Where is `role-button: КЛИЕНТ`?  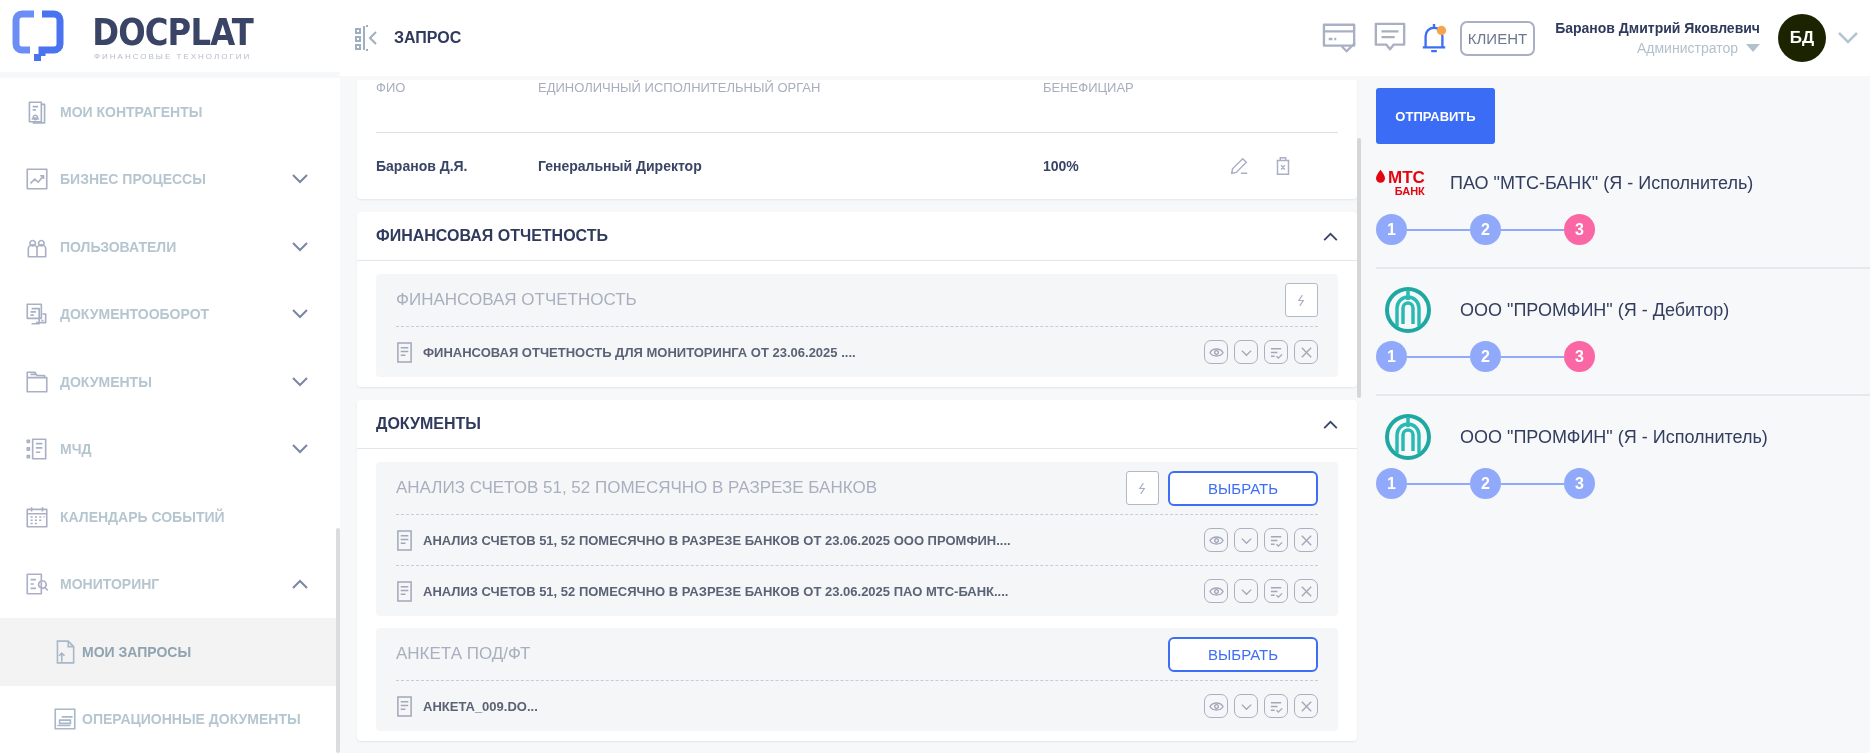 role-button: КЛИЕНТ is located at coordinates (1497, 38).